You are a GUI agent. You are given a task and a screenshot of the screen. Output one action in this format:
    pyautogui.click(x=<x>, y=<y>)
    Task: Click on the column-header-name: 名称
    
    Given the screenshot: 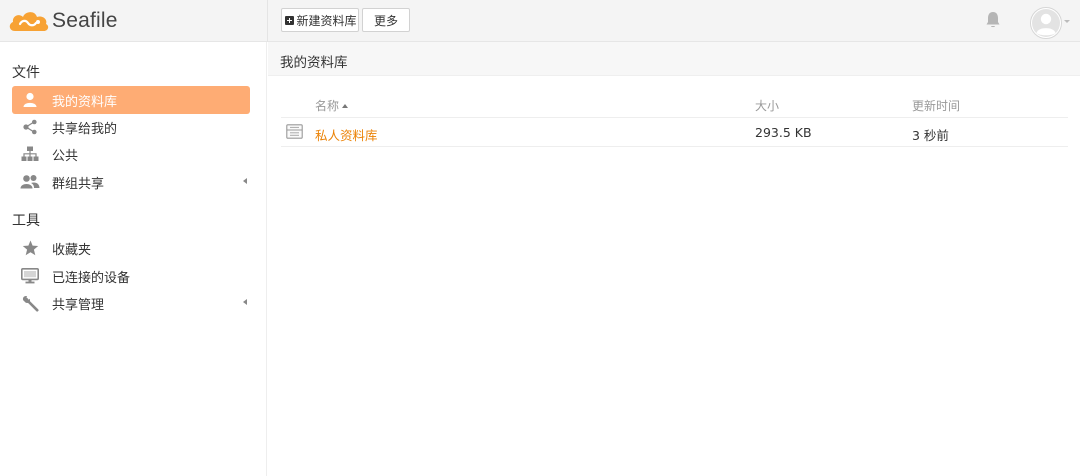 What is the action you would take?
    pyautogui.click(x=332, y=105)
    